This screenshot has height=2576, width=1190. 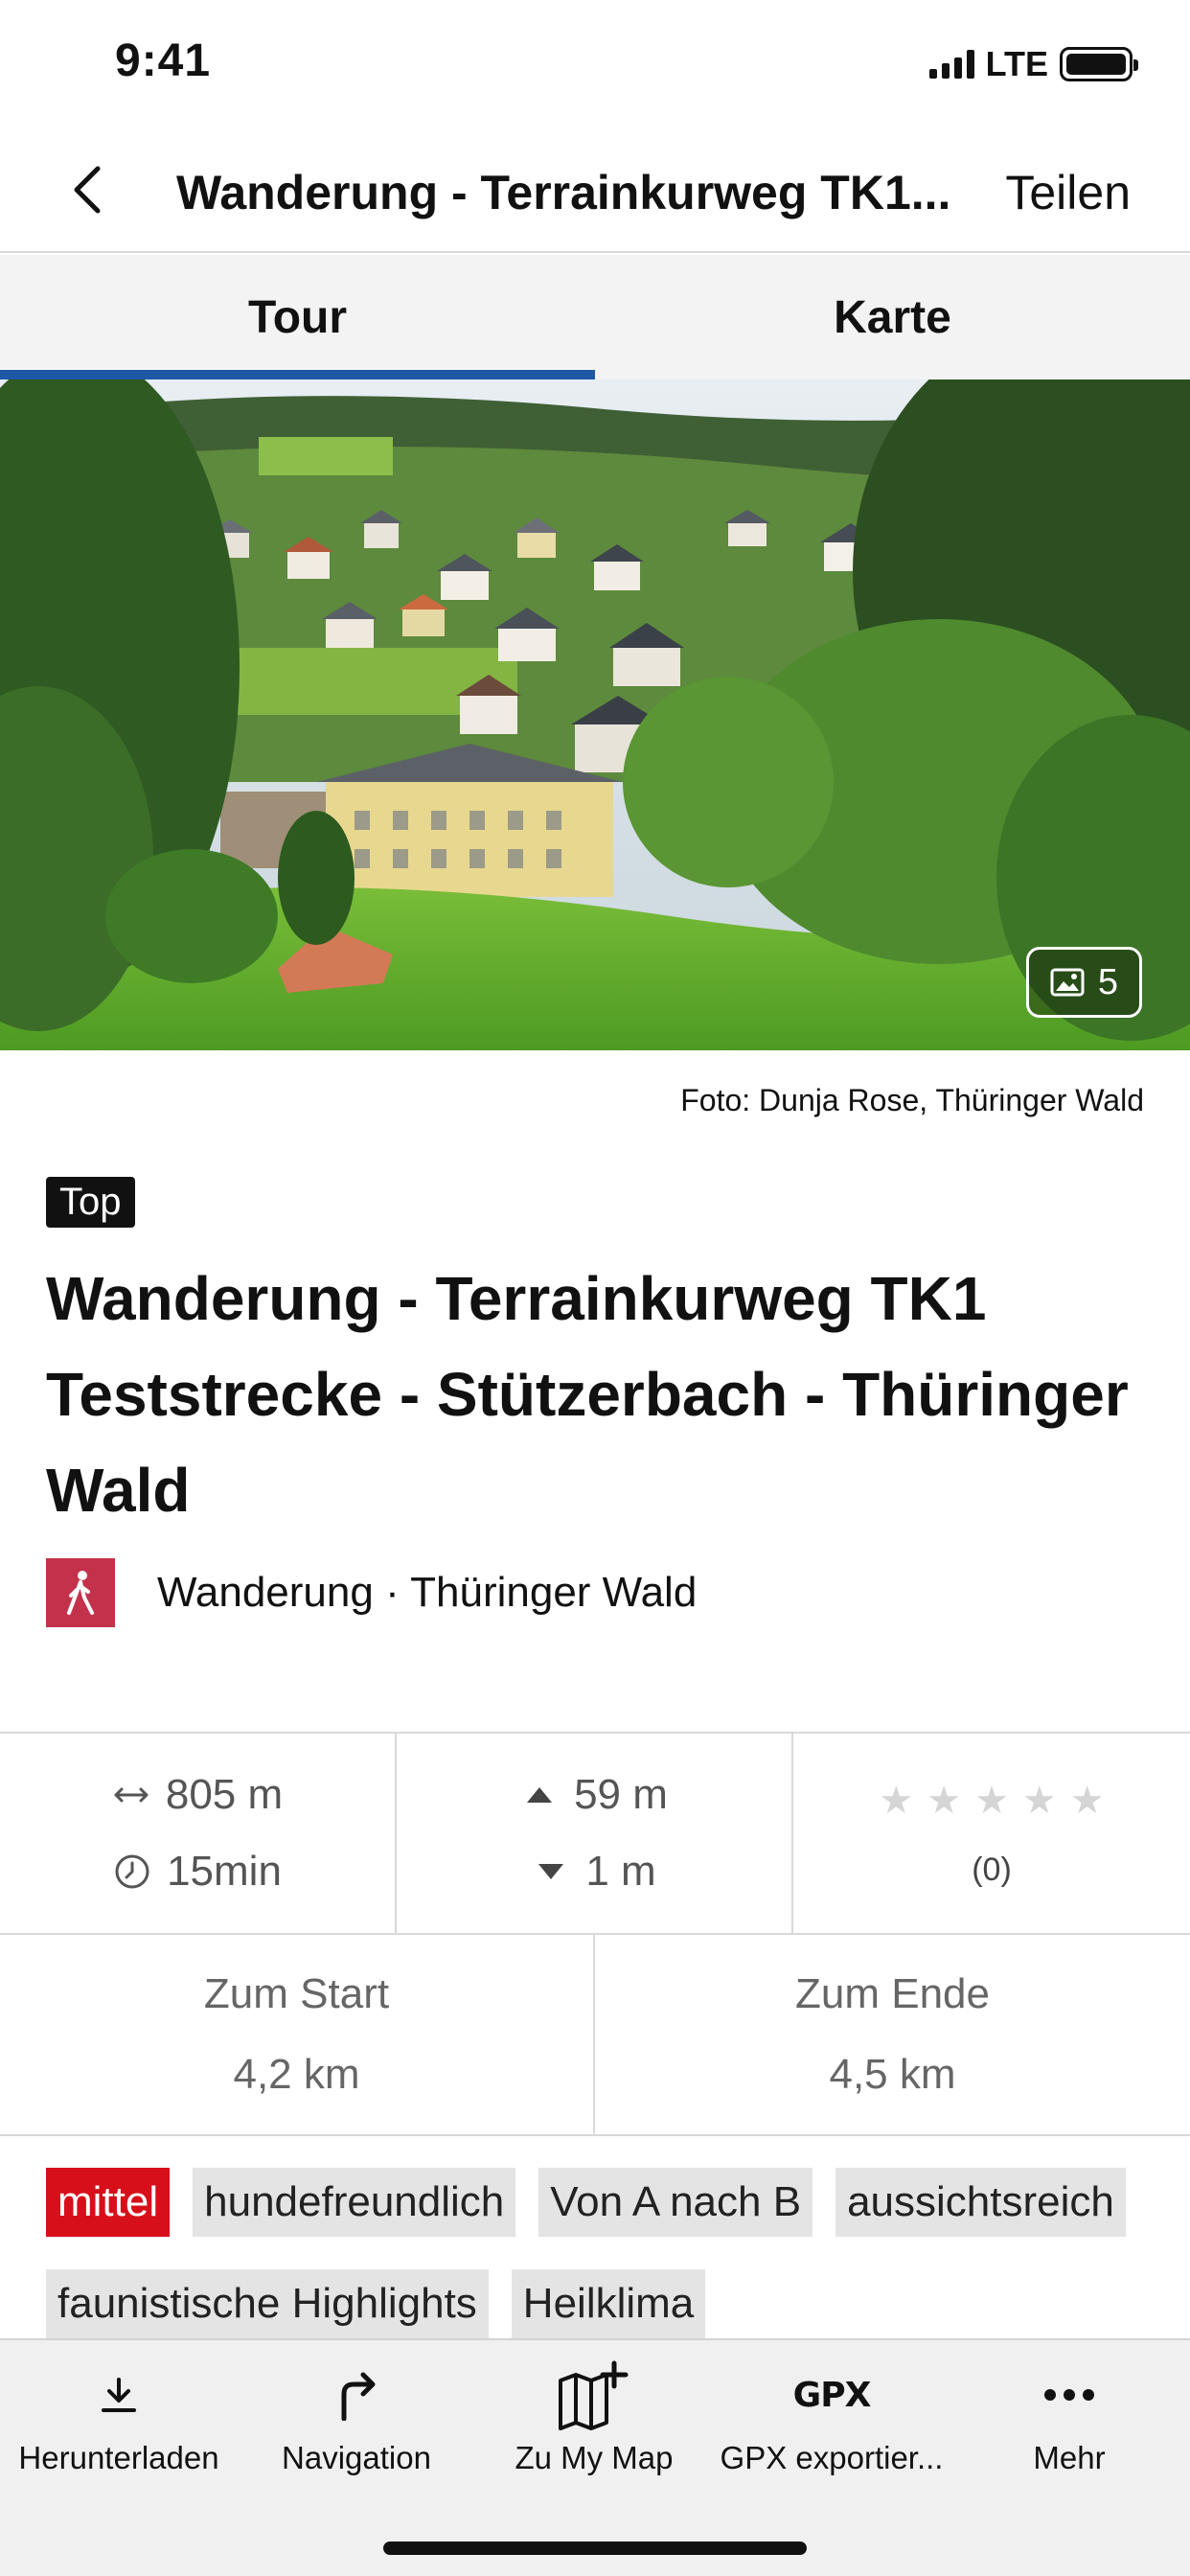 What do you see at coordinates (1016, 63) in the screenshot?
I see `network-label: LTE` at bounding box center [1016, 63].